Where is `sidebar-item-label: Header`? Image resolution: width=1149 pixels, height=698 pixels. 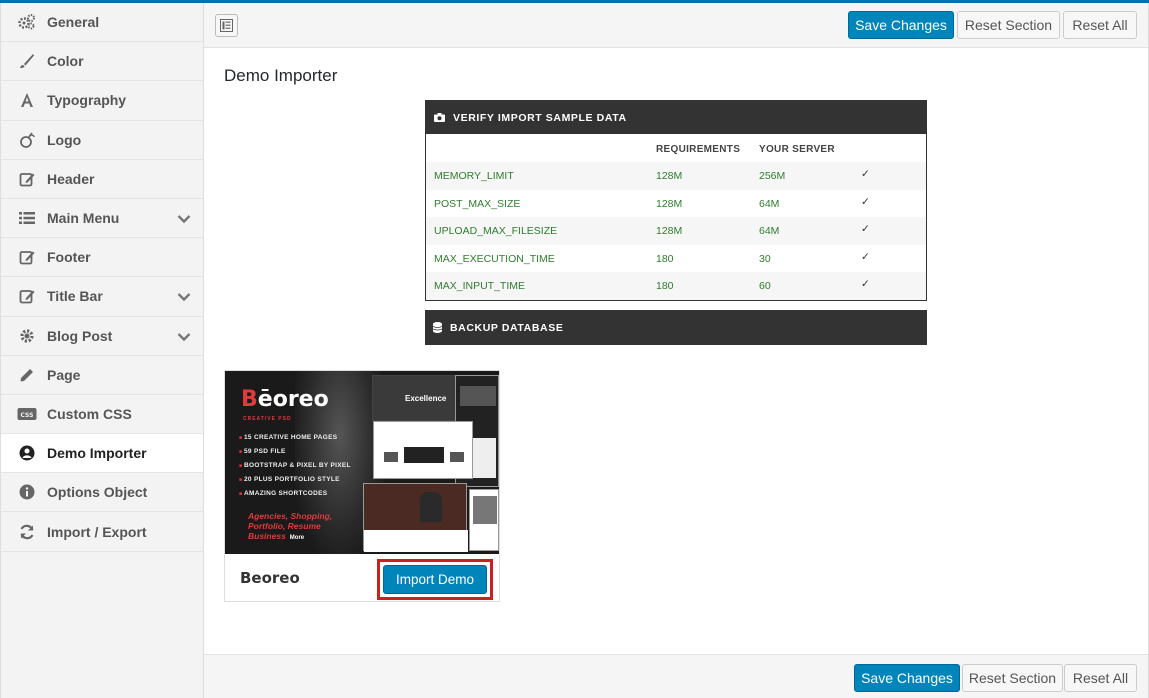
sidebar-item-label: Header is located at coordinates (71, 178).